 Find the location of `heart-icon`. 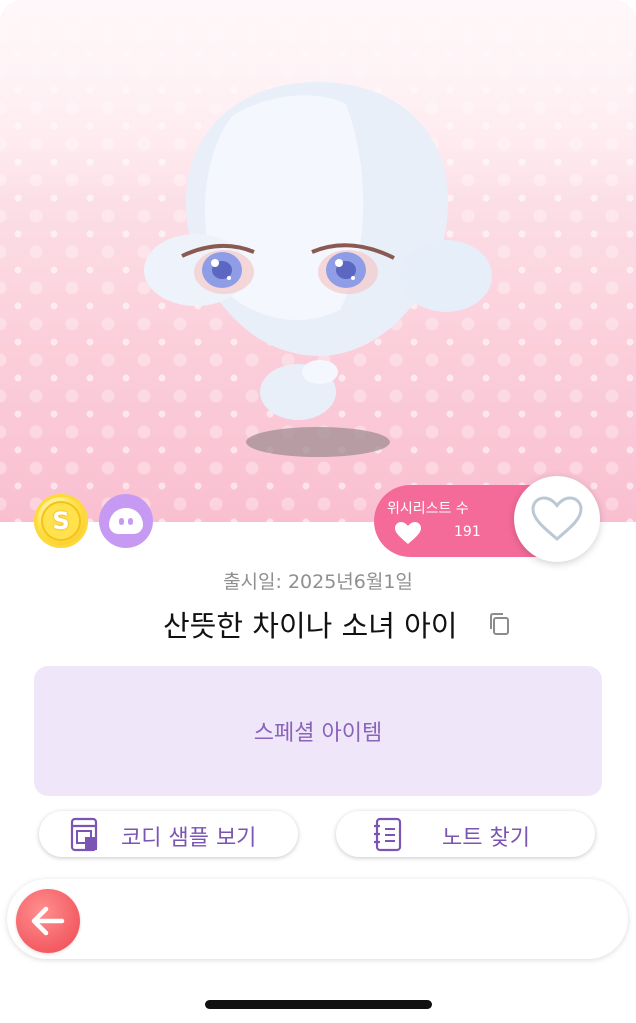

heart-icon is located at coordinates (408, 533).